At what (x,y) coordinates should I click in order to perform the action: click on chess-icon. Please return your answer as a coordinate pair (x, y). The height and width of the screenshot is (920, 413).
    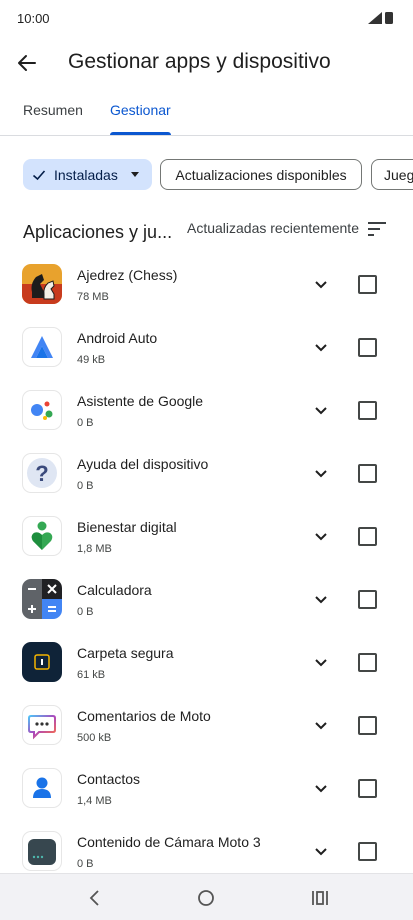
    Looking at the image, I should click on (42, 284).